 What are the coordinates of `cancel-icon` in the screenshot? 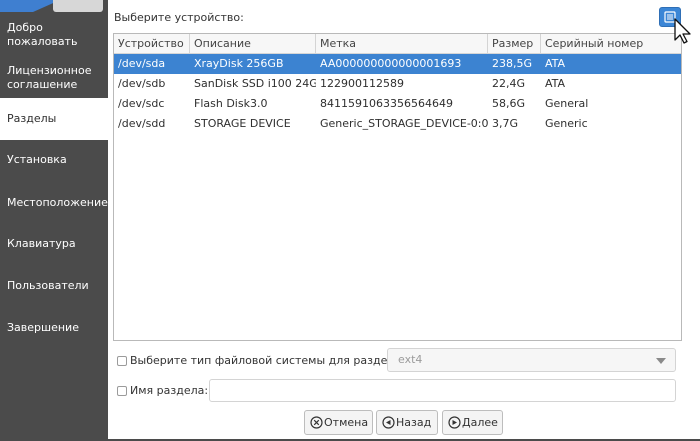 It's located at (316, 422).